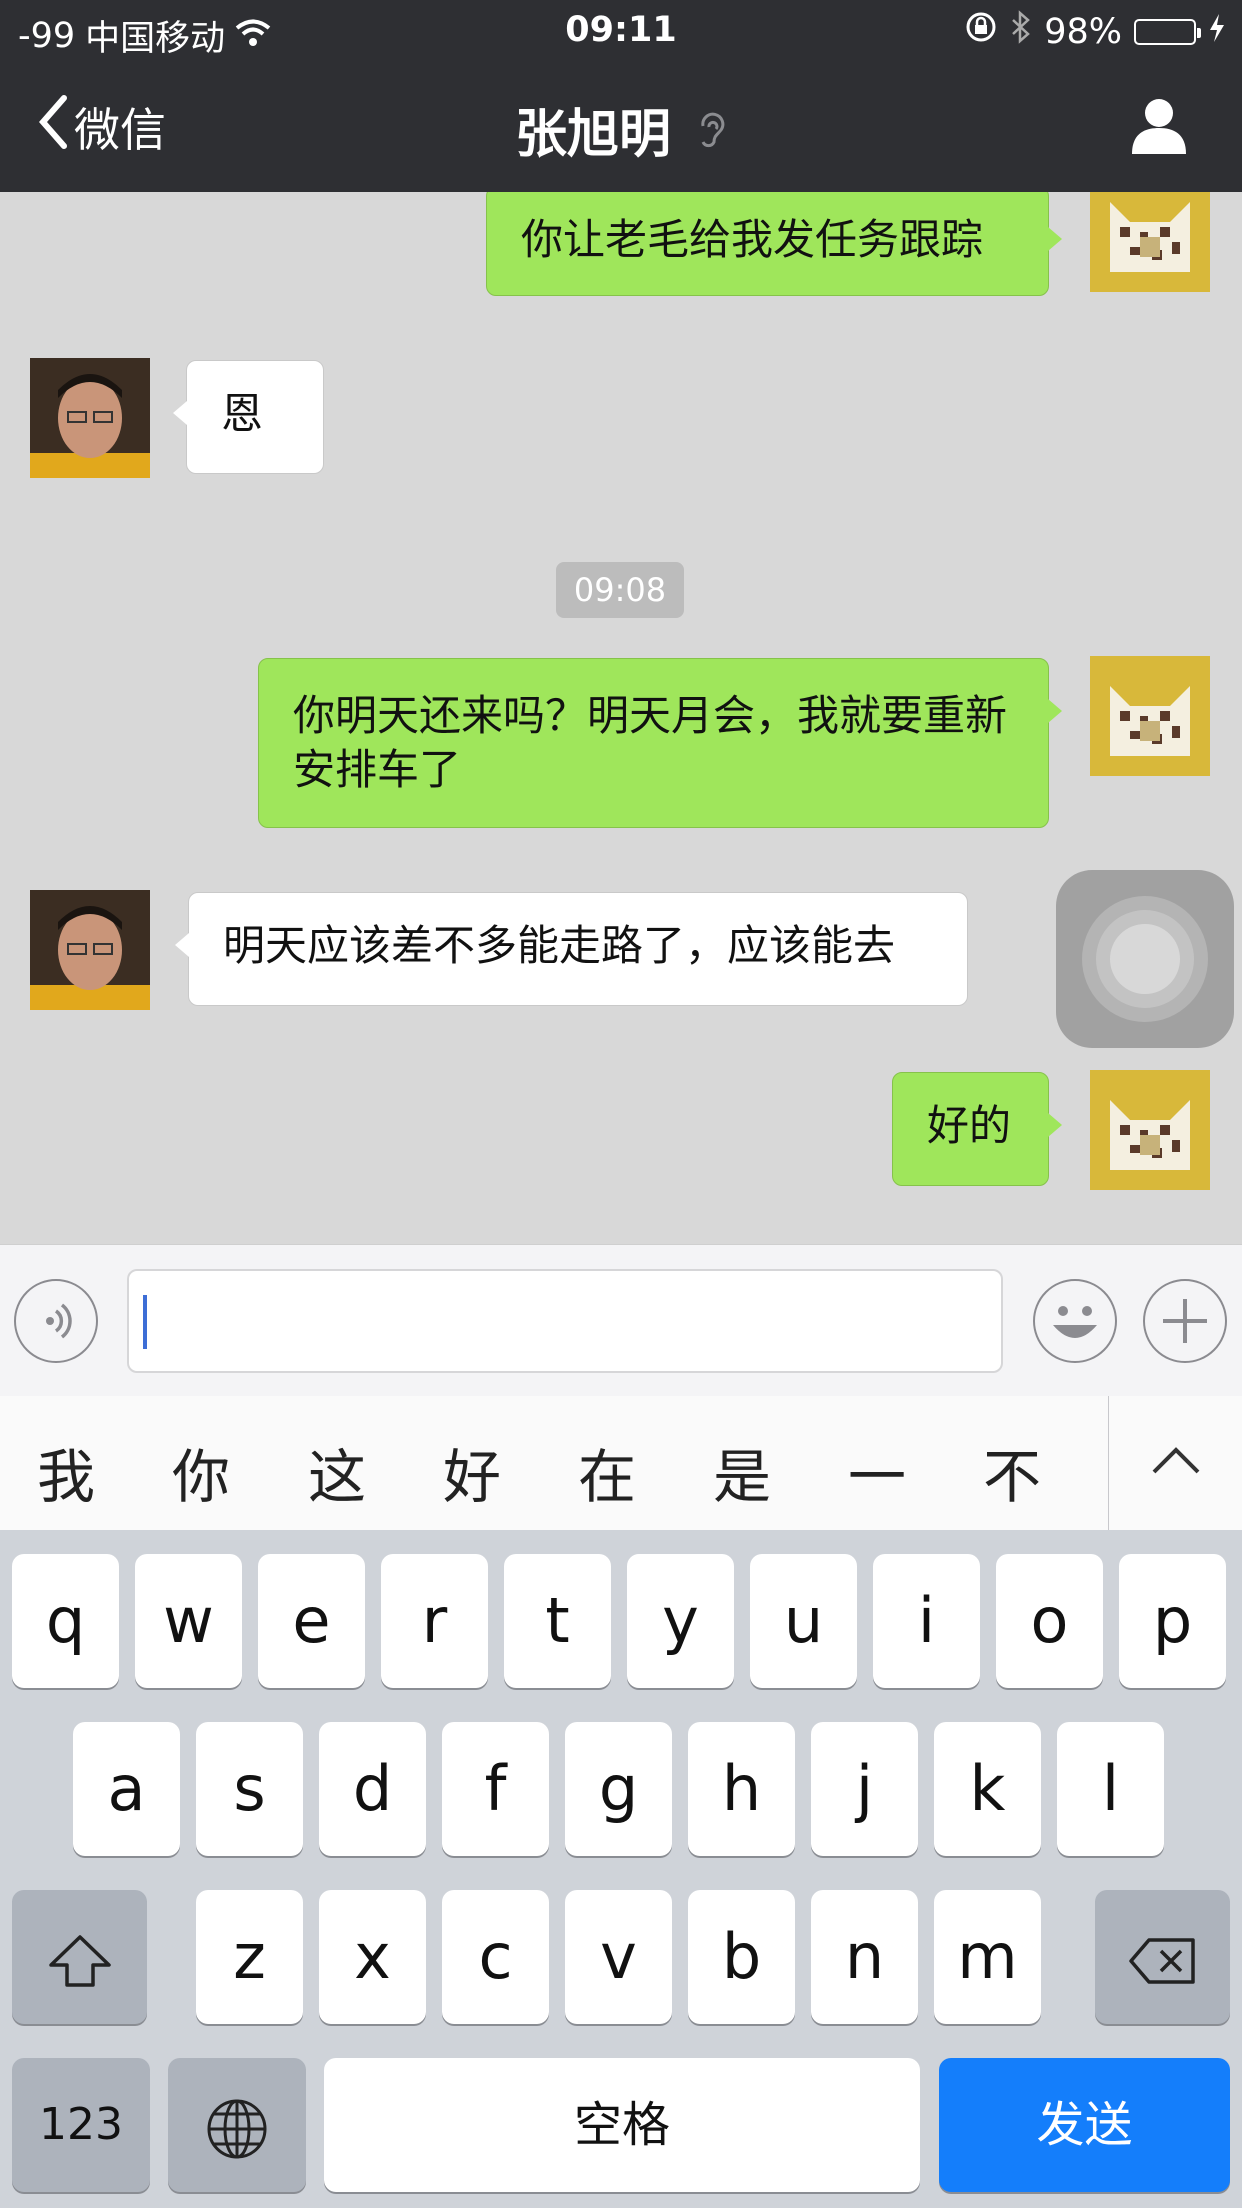  I want to click on bluetooth-icon, so click(1021, 31).